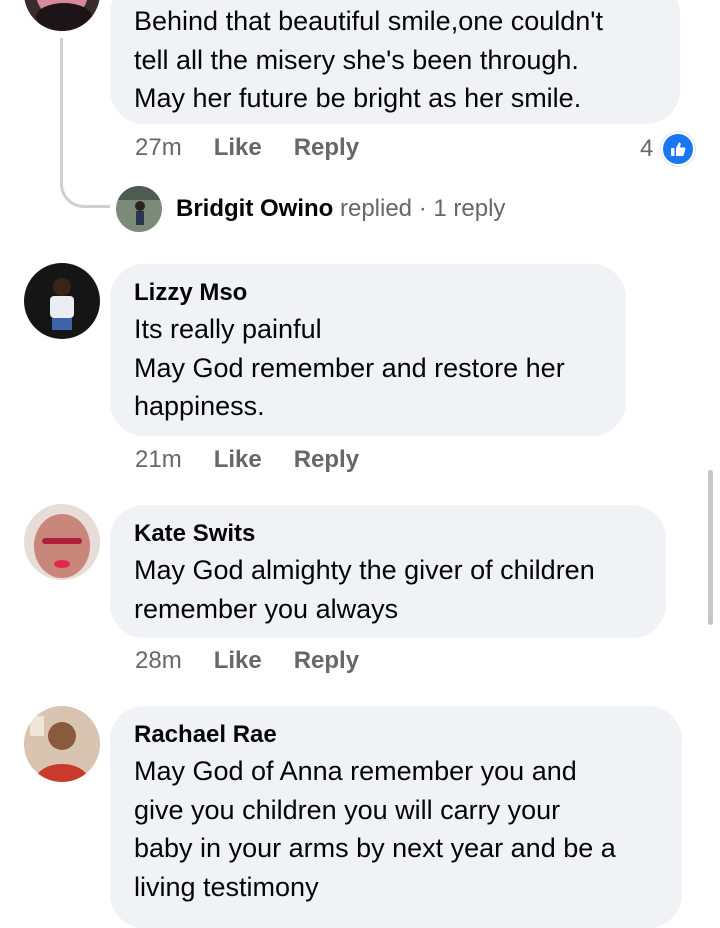  Describe the element at coordinates (158, 660) in the screenshot. I see `comment-timestamp: 28m` at that location.